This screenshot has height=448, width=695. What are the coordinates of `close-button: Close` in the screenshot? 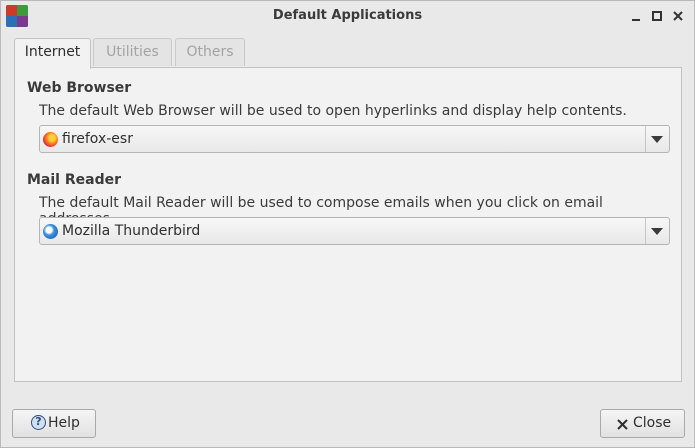 It's located at (642, 423).